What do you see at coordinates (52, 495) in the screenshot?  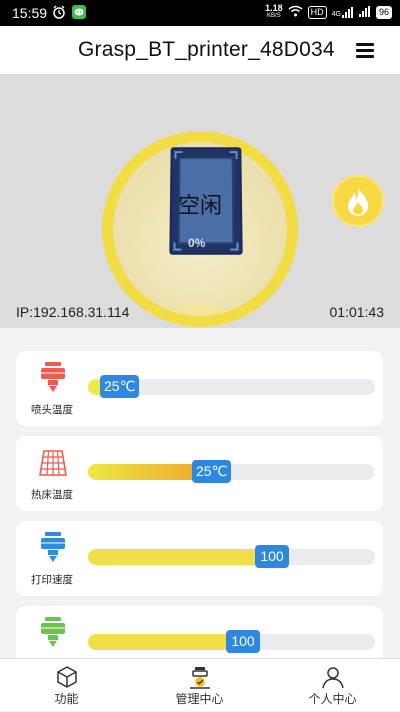 I see `bed-temp-label: 热床温度` at bounding box center [52, 495].